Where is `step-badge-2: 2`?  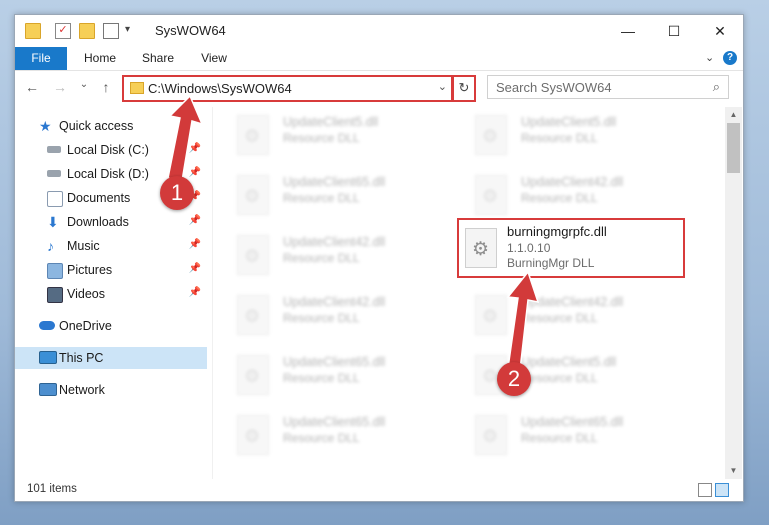 step-badge-2: 2 is located at coordinates (514, 379).